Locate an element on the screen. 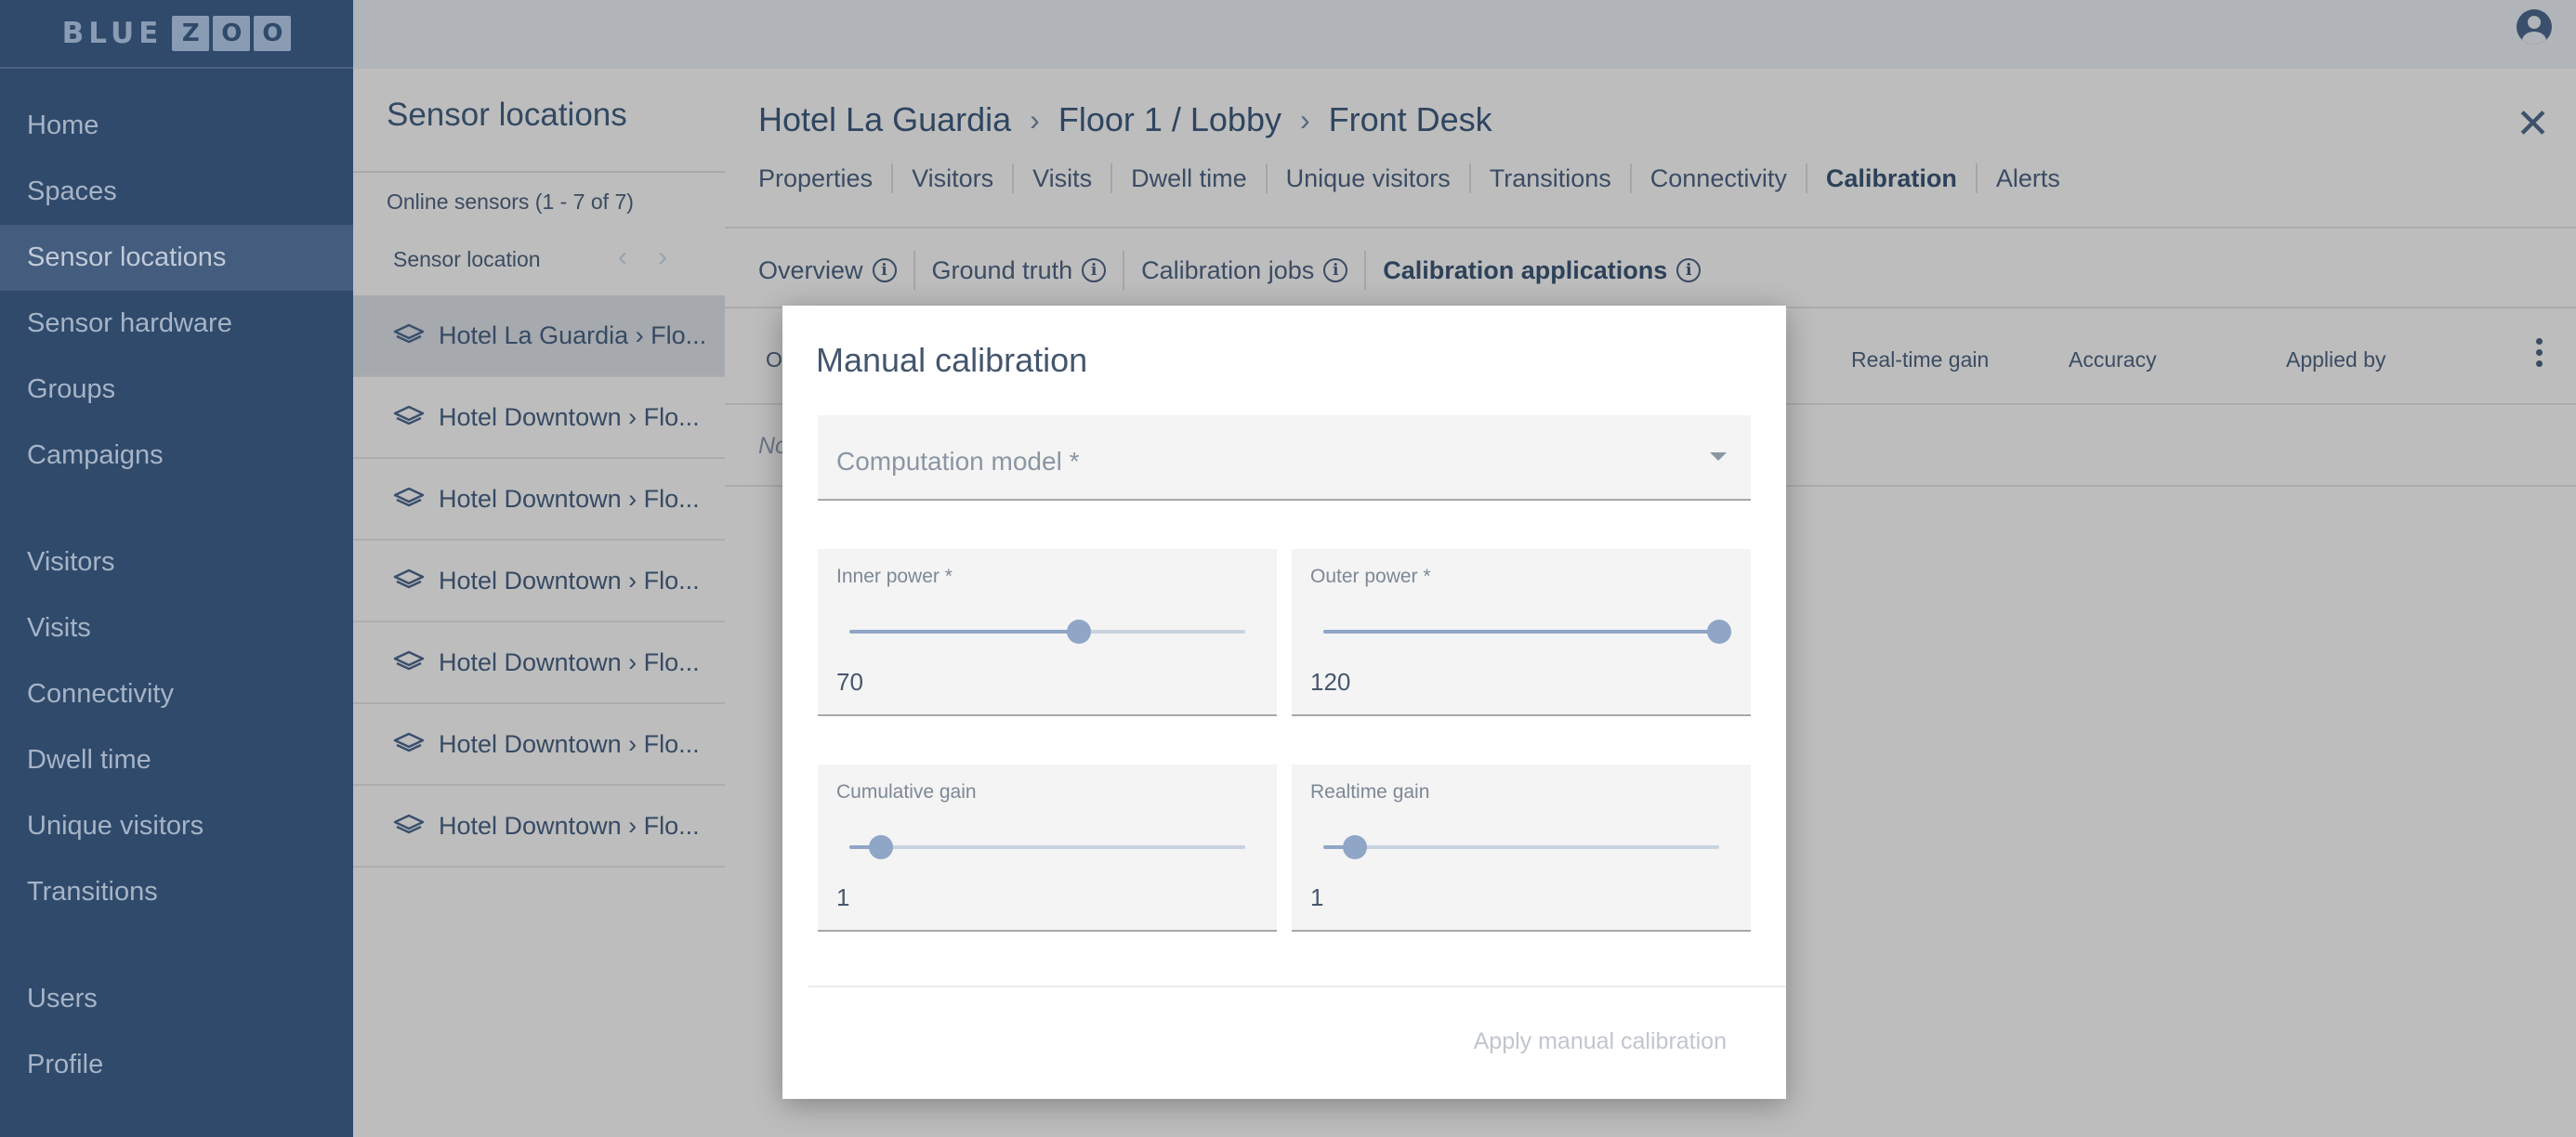  realtime-gain-field: Realtime gain 1 is located at coordinates (1521, 849).